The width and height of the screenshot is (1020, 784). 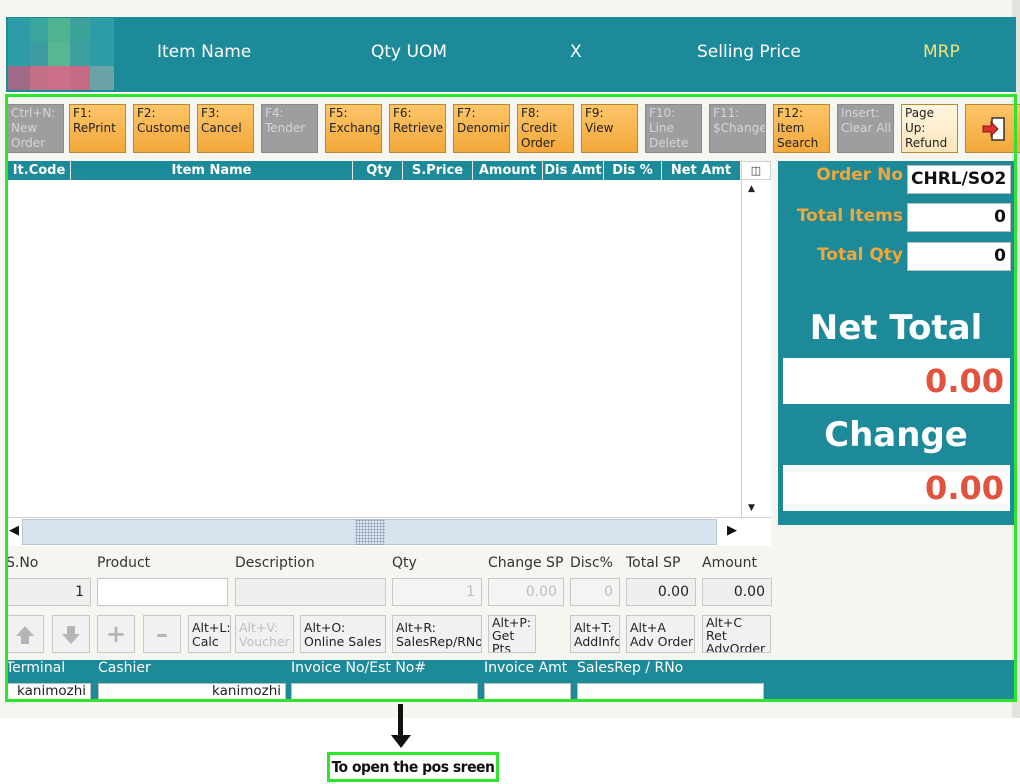 What do you see at coordinates (749, 52) in the screenshot?
I see `header-selling-price: Selling Price` at bounding box center [749, 52].